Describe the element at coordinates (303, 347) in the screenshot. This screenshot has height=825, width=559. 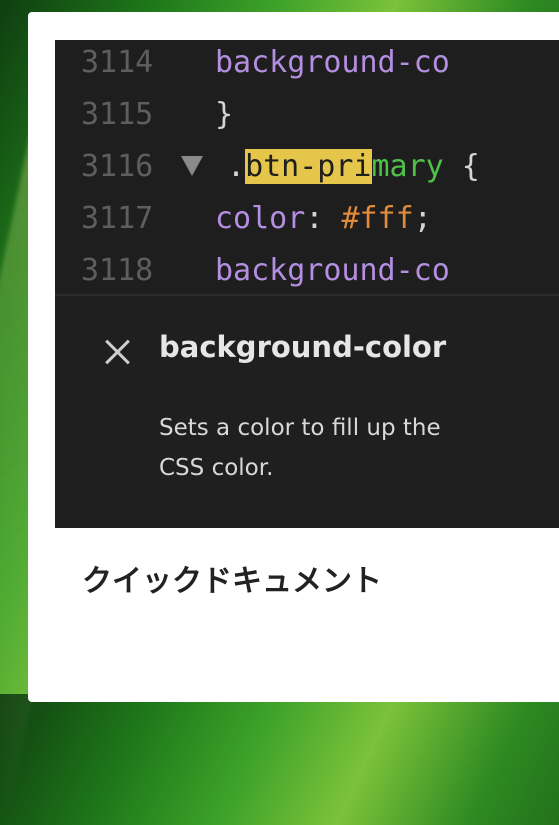
I see `doc-title: background-color` at that location.